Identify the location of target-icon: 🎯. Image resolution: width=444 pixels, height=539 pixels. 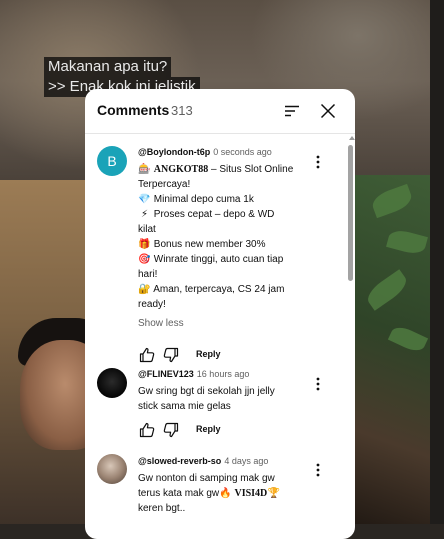
(144, 259).